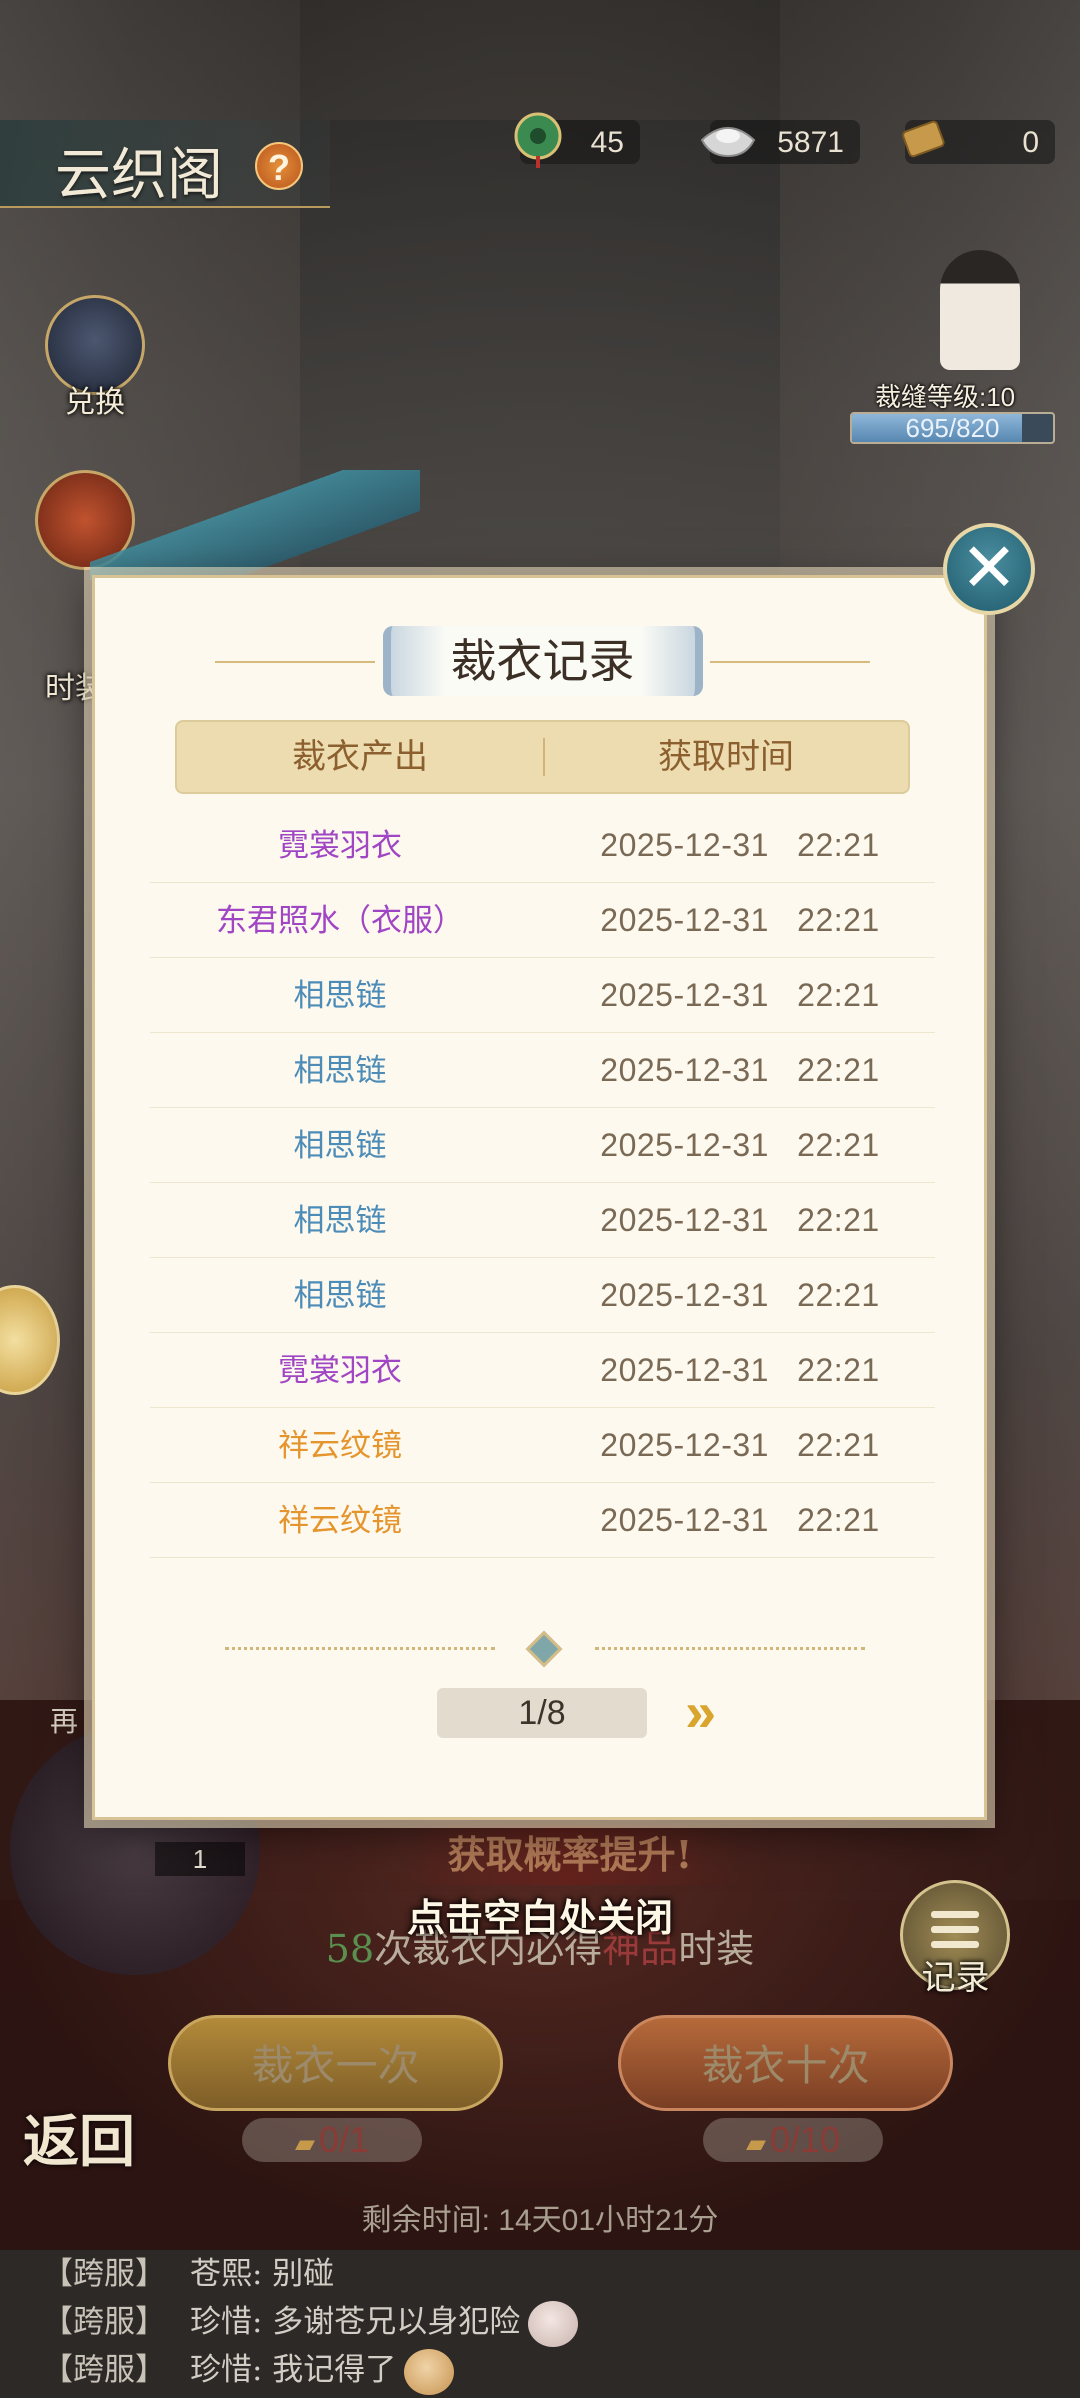 This screenshot has width=1080, height=2398. What do you see at coordinates (955, 1978) in the screenshot?
I see `record-label: 记录` at bounding box center [955, 1978].